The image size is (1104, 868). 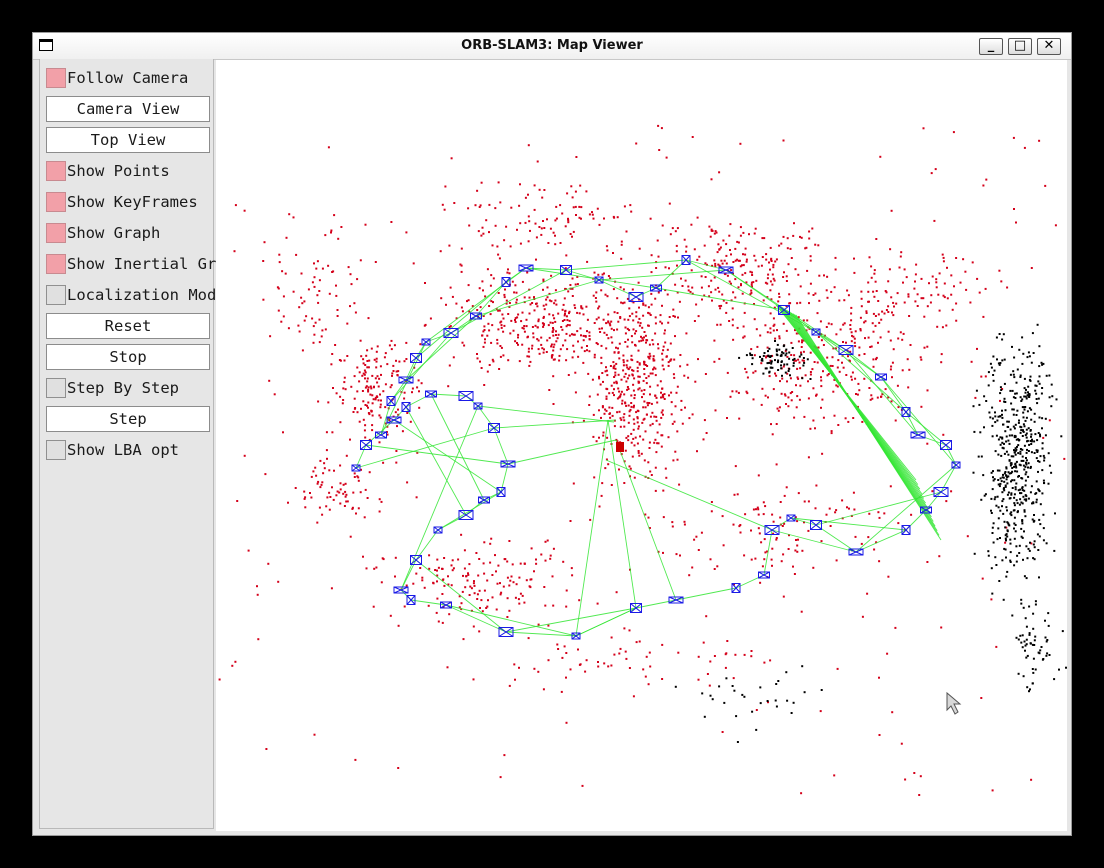 What do you see at coordinates (620, 447) in the screenshot?
I see `current-camera` at bounding box center [620, 447].